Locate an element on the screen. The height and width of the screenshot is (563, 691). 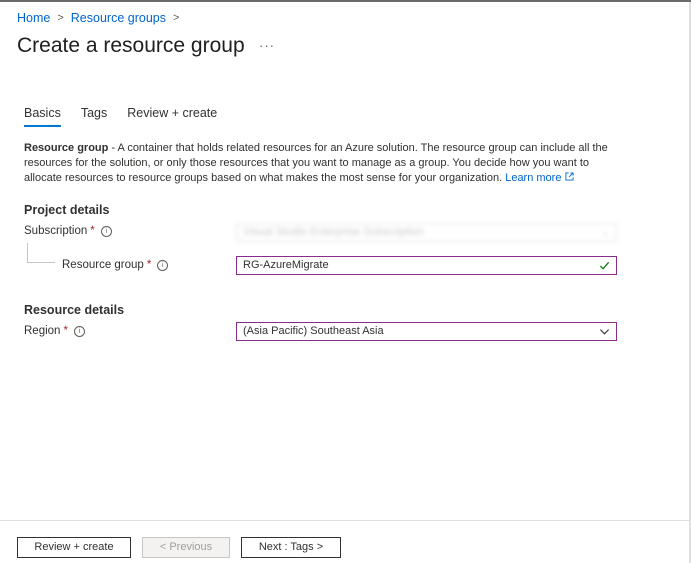
subscription-dropdown: Visual Studio Enterprise Subscription ⌄ is located at coordinates (426, 232).